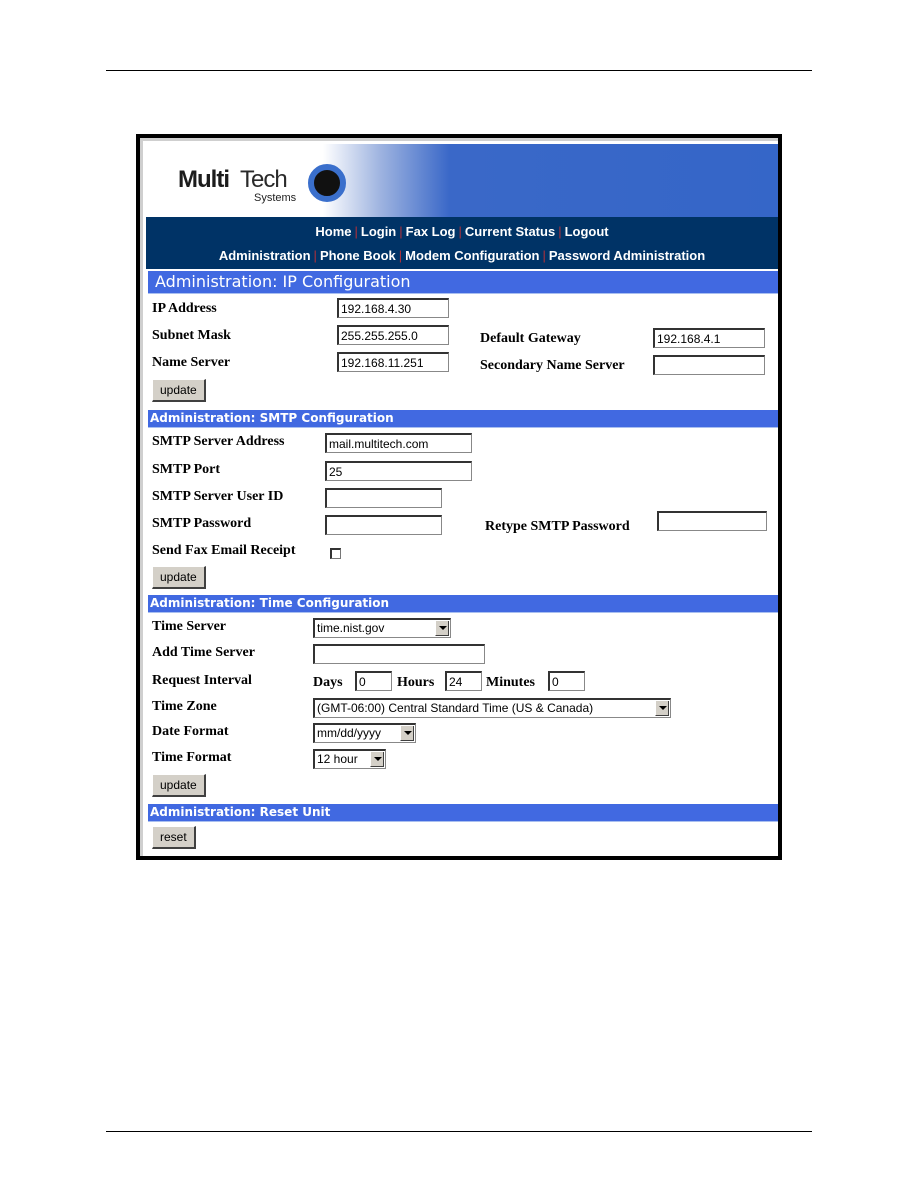 This screenshot has width=918, height=1188. What do you see at coordinates (335, 553) in the screenshot?
I see `send-fax-email-receipt-checkbox` at bounding box center [335, 553].